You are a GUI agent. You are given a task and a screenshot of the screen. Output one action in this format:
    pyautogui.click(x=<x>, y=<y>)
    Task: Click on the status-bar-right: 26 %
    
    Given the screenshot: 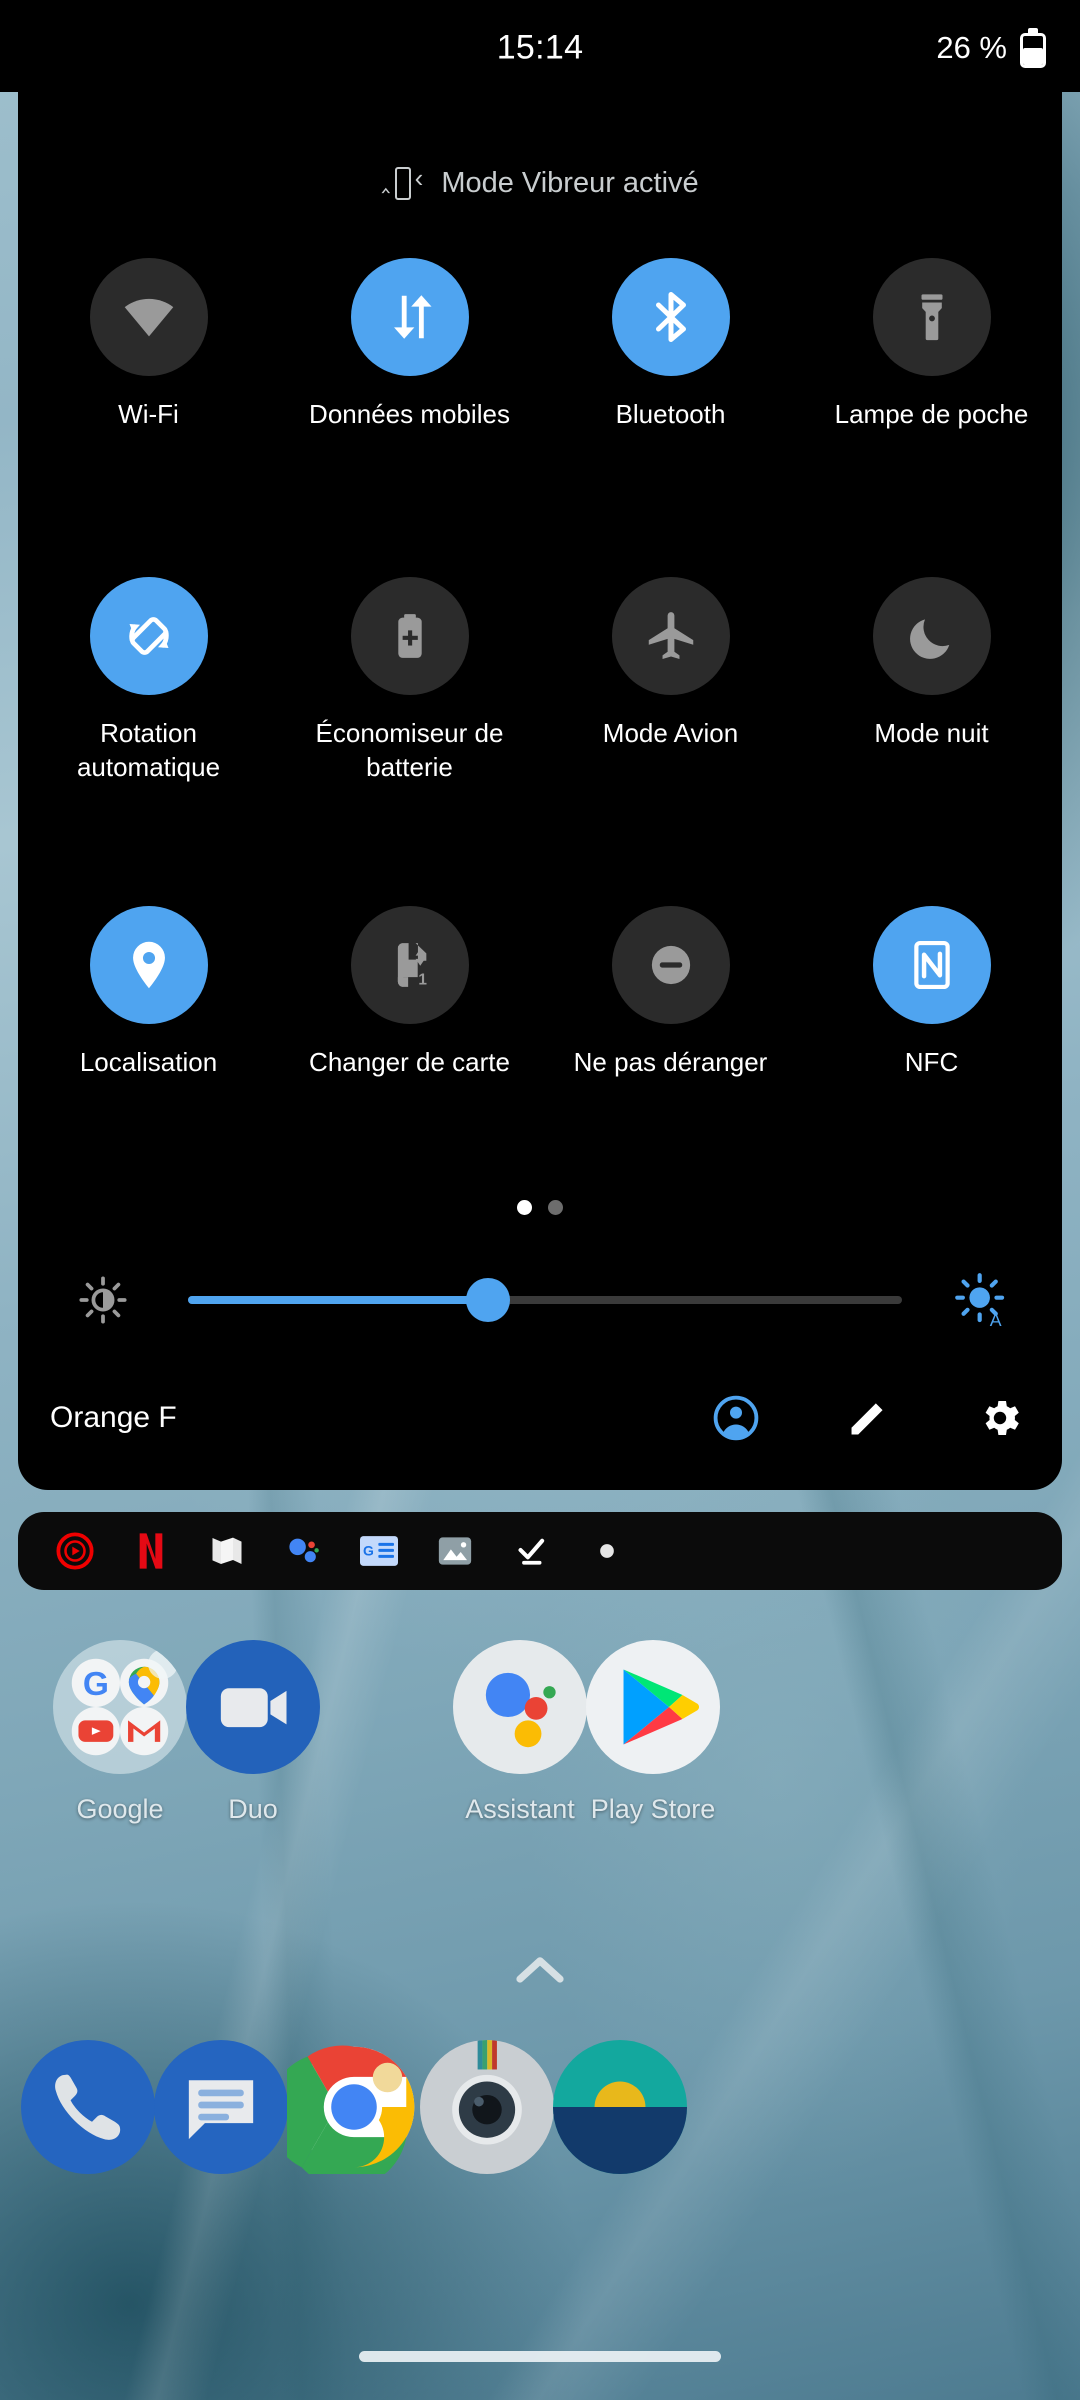 What is the action you would take?
    pyautogui.click(x=991, y=48)
    